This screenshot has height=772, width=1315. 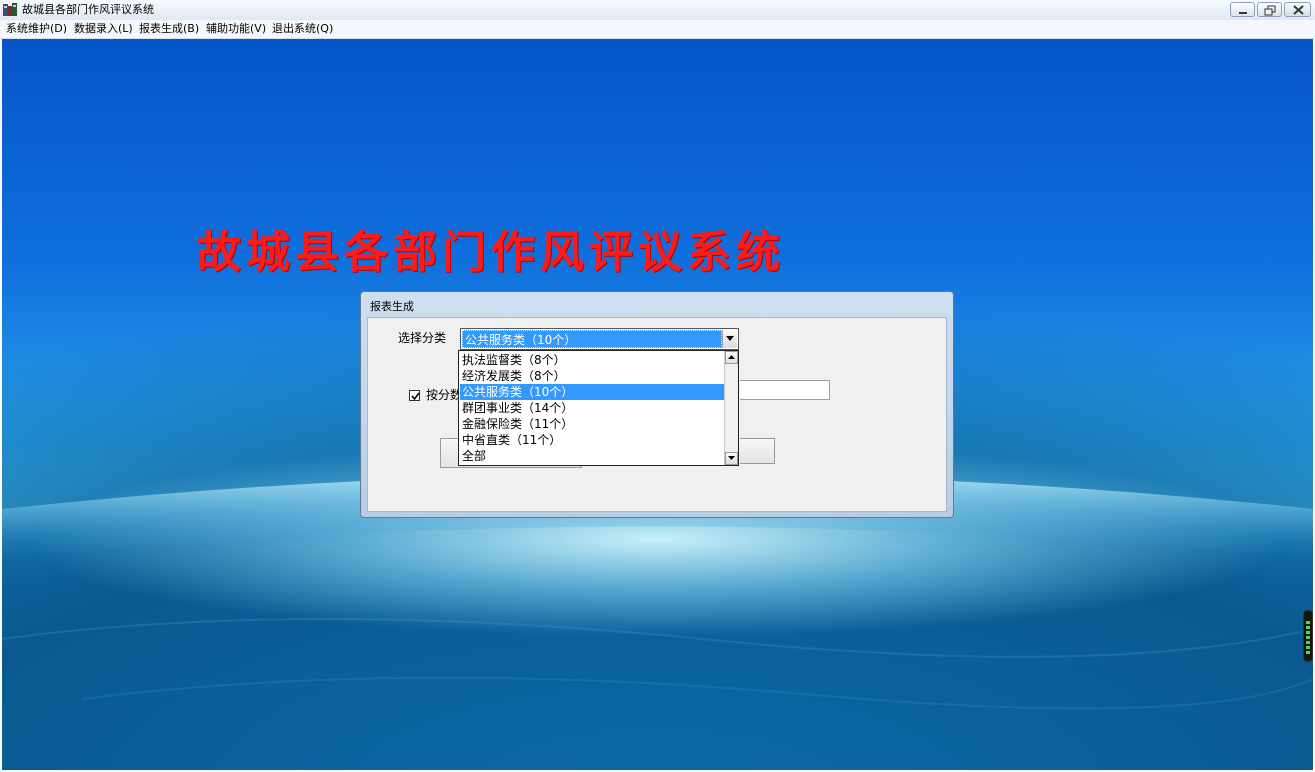 I want to click on restore-button, so click(x=1269, y=9).